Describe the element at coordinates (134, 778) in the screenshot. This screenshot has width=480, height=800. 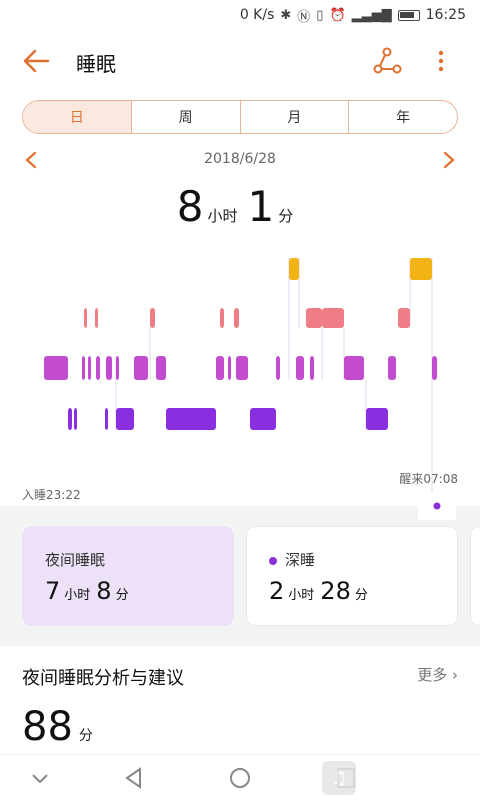
I see `nav-back-icon` at that location.